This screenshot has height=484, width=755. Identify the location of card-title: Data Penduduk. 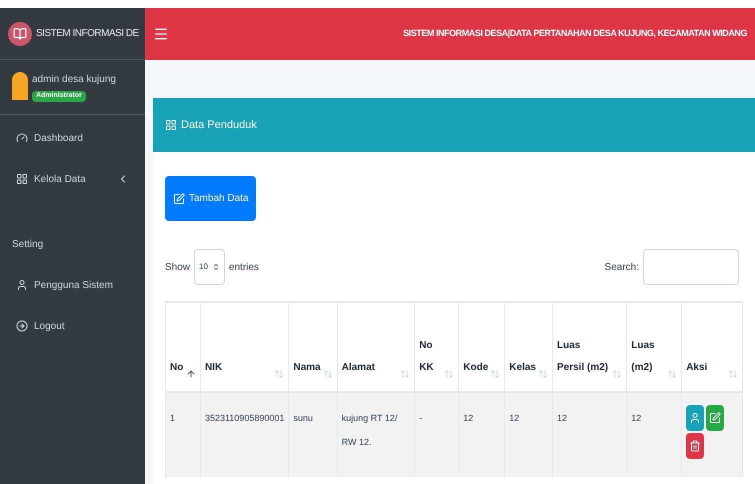
(219, 125).